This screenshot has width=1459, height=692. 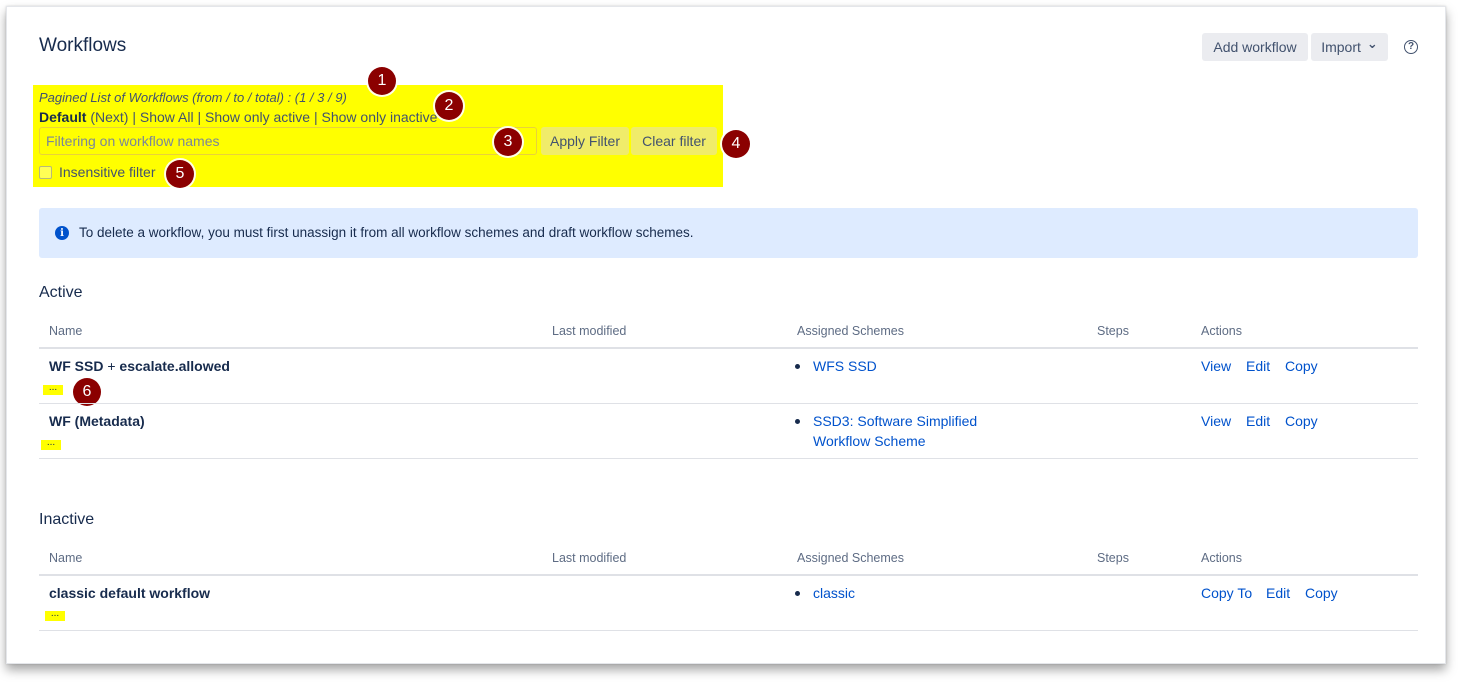 I want to click on copy-to-link: Copy To, so click(x=1226, y=593).